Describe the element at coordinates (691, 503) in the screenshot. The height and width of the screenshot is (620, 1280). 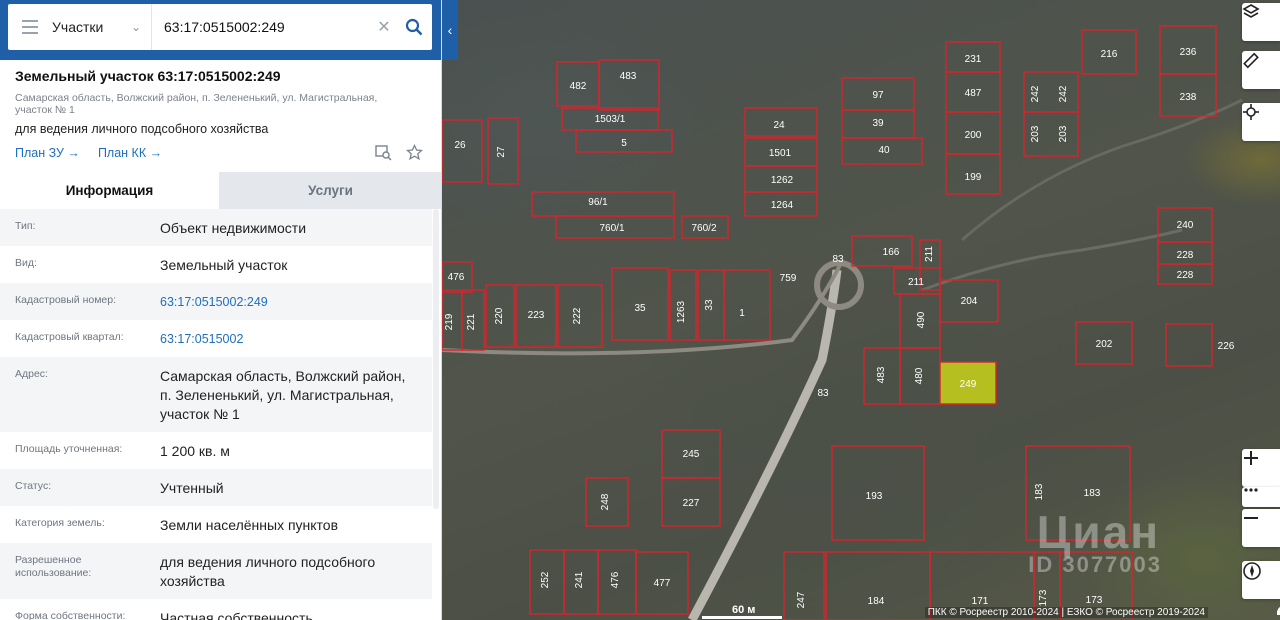
I see `parcel-label: 227` at that location.